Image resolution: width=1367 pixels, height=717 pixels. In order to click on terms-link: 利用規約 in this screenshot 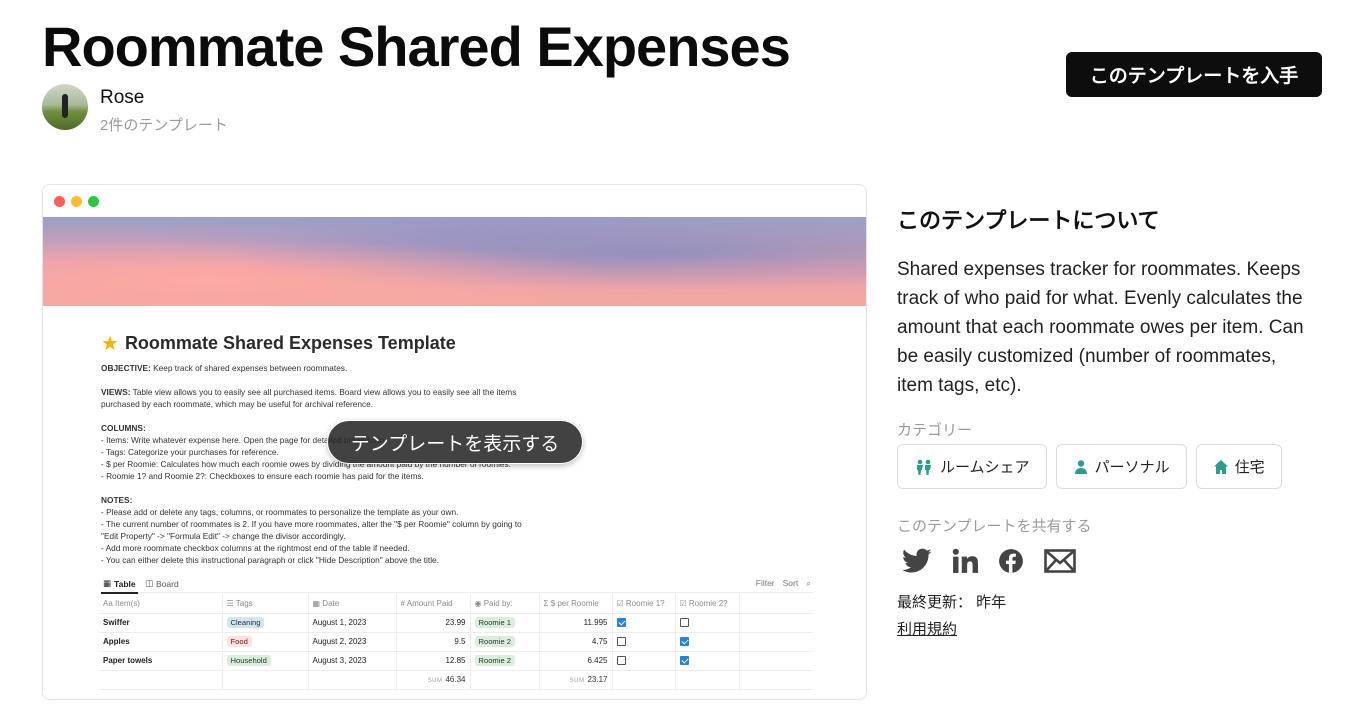, I will do `click(927, 628)`.